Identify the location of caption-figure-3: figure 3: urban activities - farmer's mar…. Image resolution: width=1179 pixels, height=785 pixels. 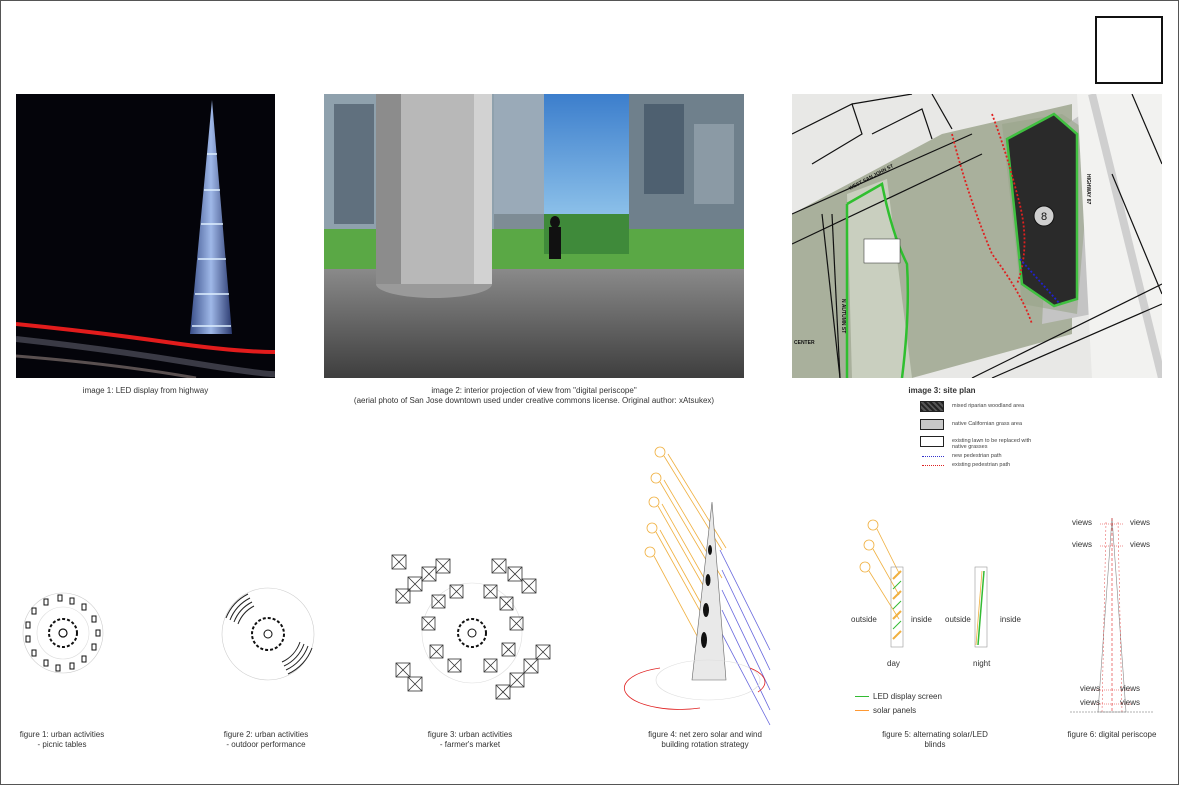
(470, 739).